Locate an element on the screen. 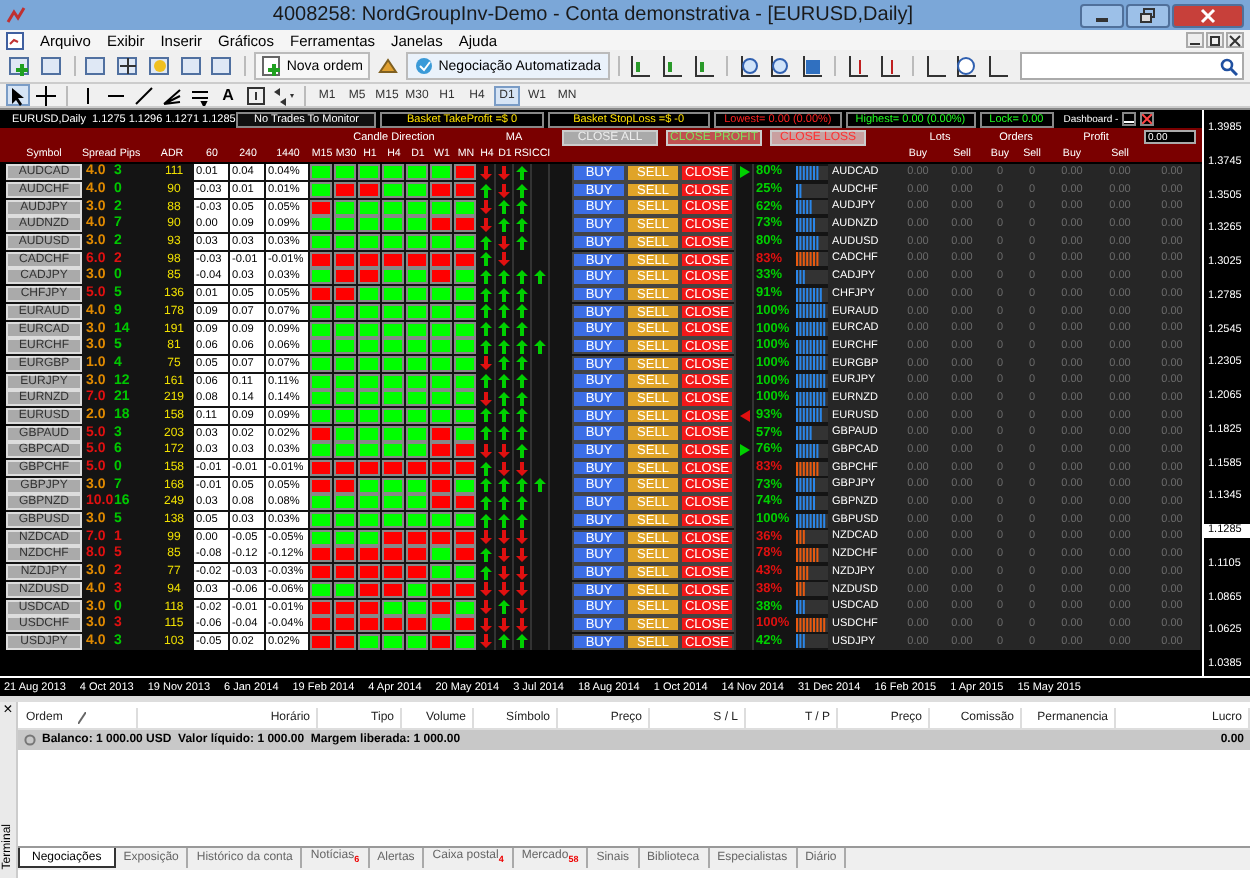 Image resolution: width=1250 pixels, height=878 pixels. close-button: × is located at coordinates (8, 710).